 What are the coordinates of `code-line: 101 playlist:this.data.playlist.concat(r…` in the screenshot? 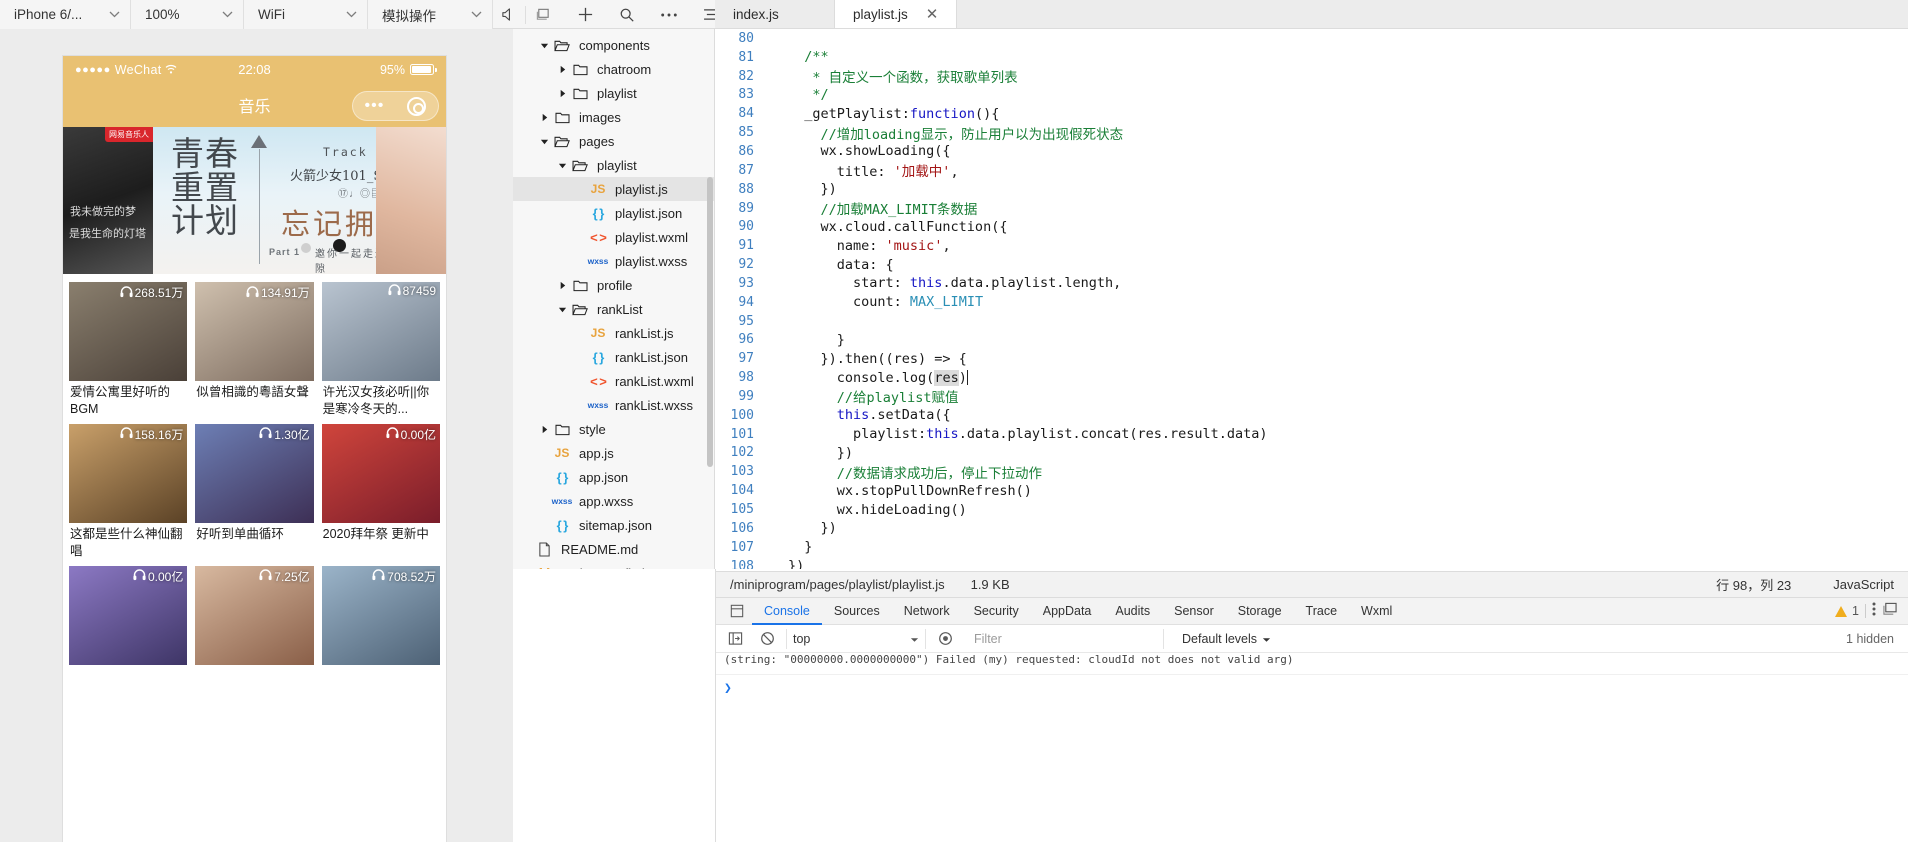 It's located at (1312, 434).